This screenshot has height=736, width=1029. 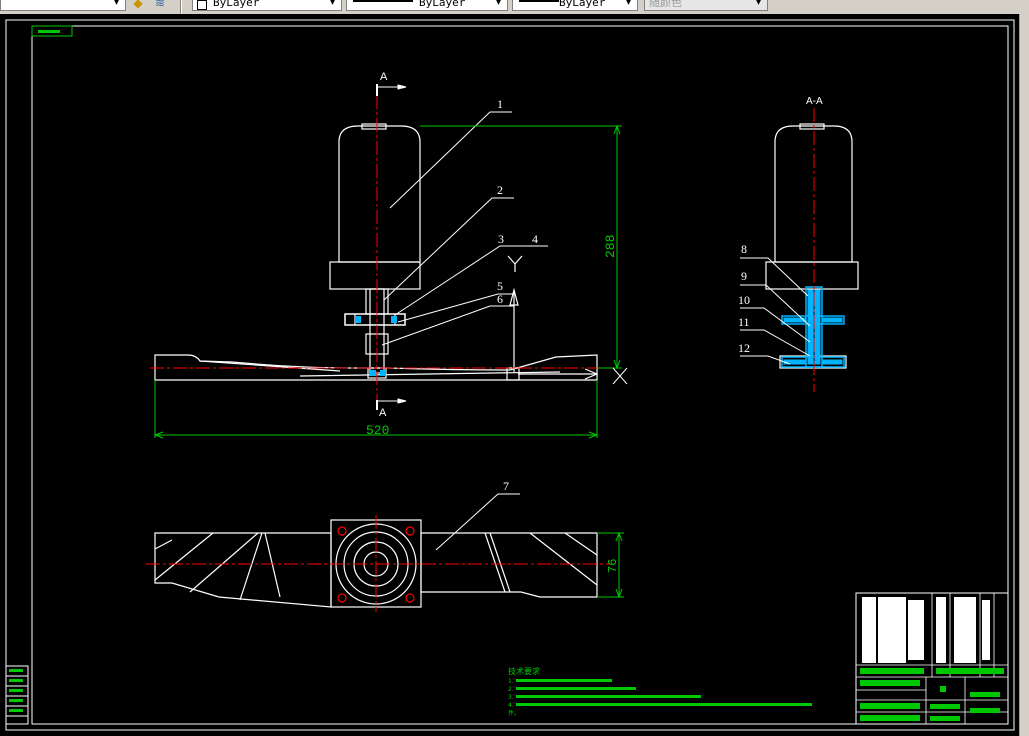 What do you see at coordinates (744, 249) in the screenshot?
I see `part-number-8: 8` at bounding box center [744, 249].